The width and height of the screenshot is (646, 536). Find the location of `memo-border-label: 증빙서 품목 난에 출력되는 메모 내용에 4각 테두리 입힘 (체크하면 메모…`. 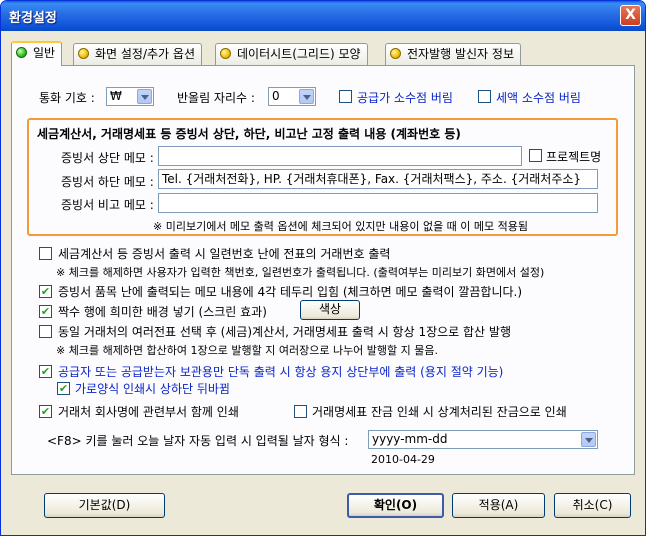

memo-border-label: 증빙서 품목 난에 출력되는 메모 내용에 4각 테두리 입힘 (체크하면 메모… is located at coordinates (290, 292).